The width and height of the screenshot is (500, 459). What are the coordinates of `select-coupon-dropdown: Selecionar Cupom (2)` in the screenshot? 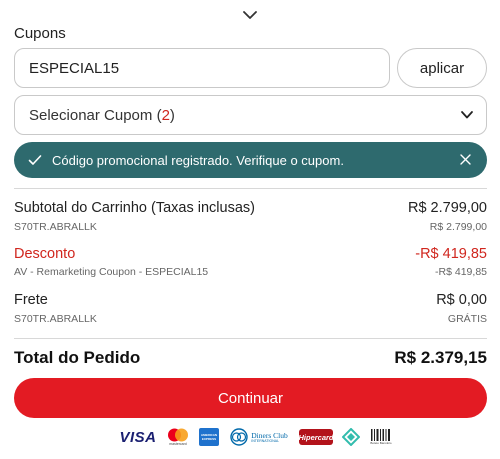 It's located at (250, 115).